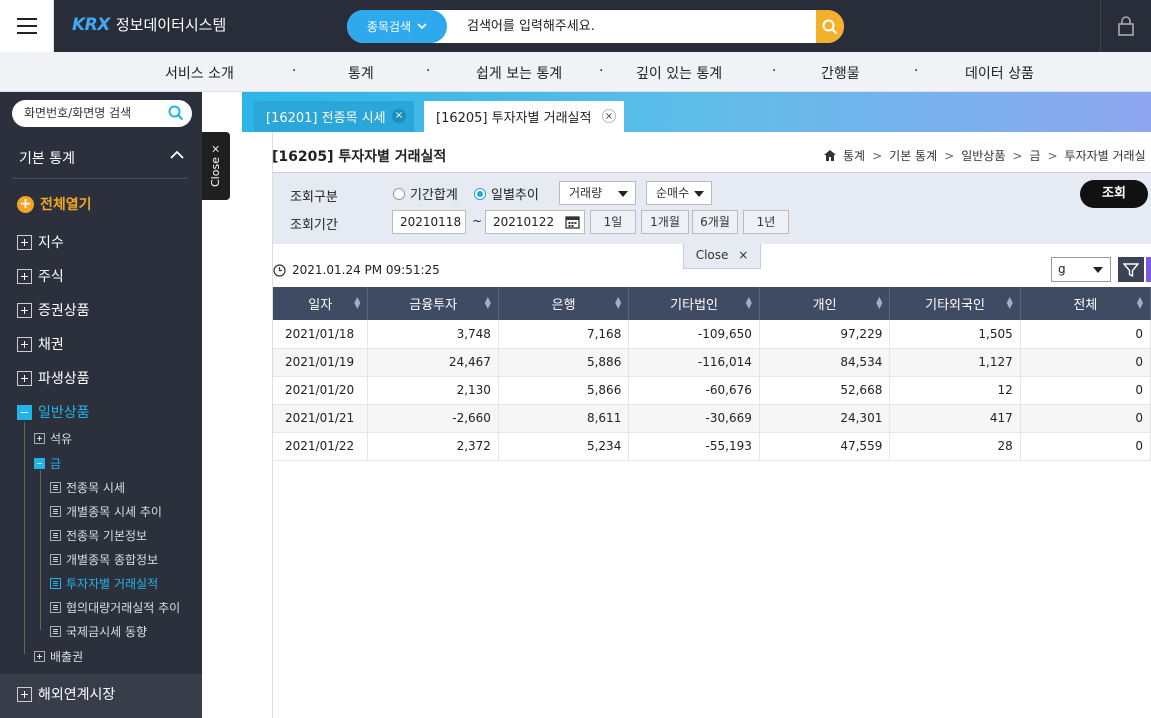 The height and width of the screenshot is (718, 1151). Describe the element at coordinates (830, 155) in the screenshot. I see `home-icon` at that location.